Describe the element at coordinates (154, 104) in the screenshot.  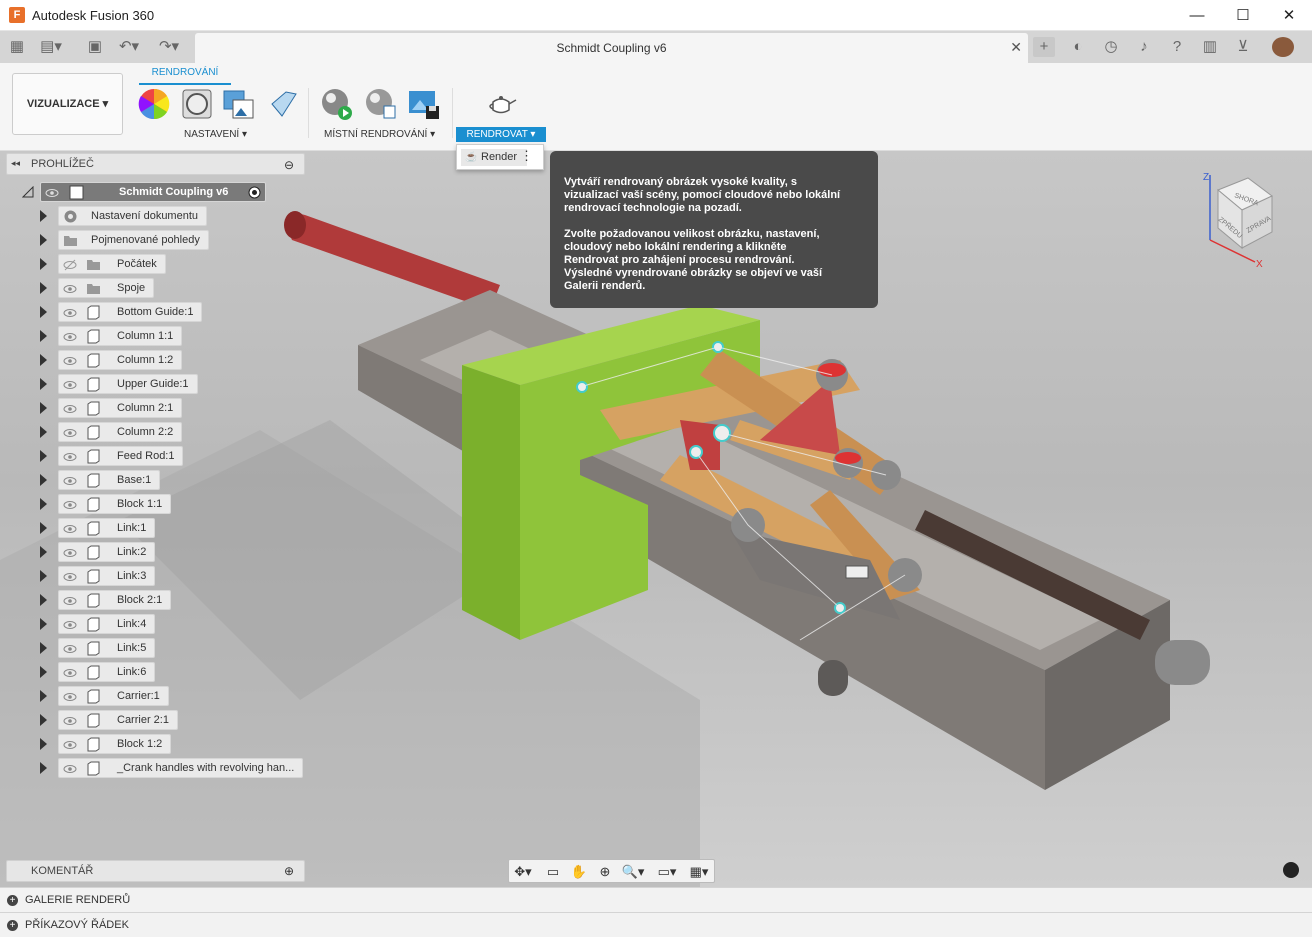
I see `appearance-icon` at that location.